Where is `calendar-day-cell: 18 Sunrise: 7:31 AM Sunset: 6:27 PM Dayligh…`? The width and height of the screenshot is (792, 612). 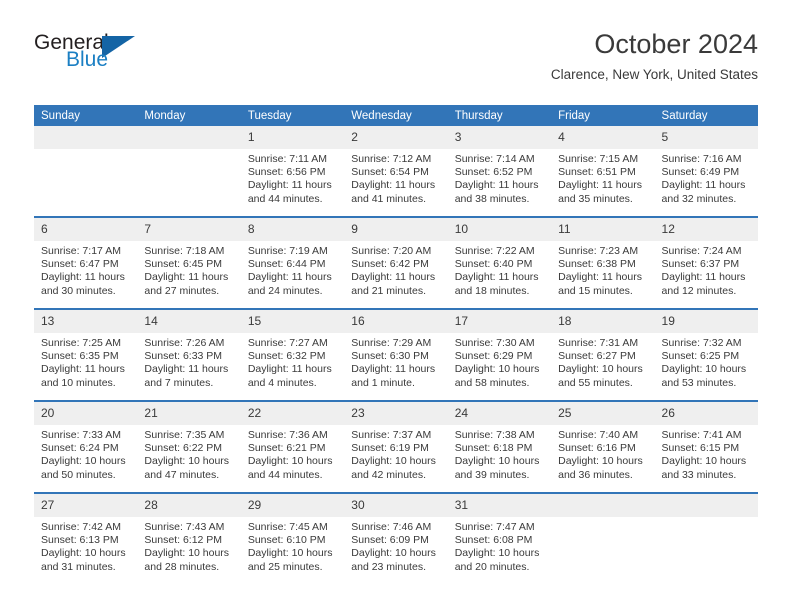
calendar-day-cell: 18 Sunrise: 7:31 AM Sunset: 6:27 PM Dayligh… is located at coordinates (603, 354).